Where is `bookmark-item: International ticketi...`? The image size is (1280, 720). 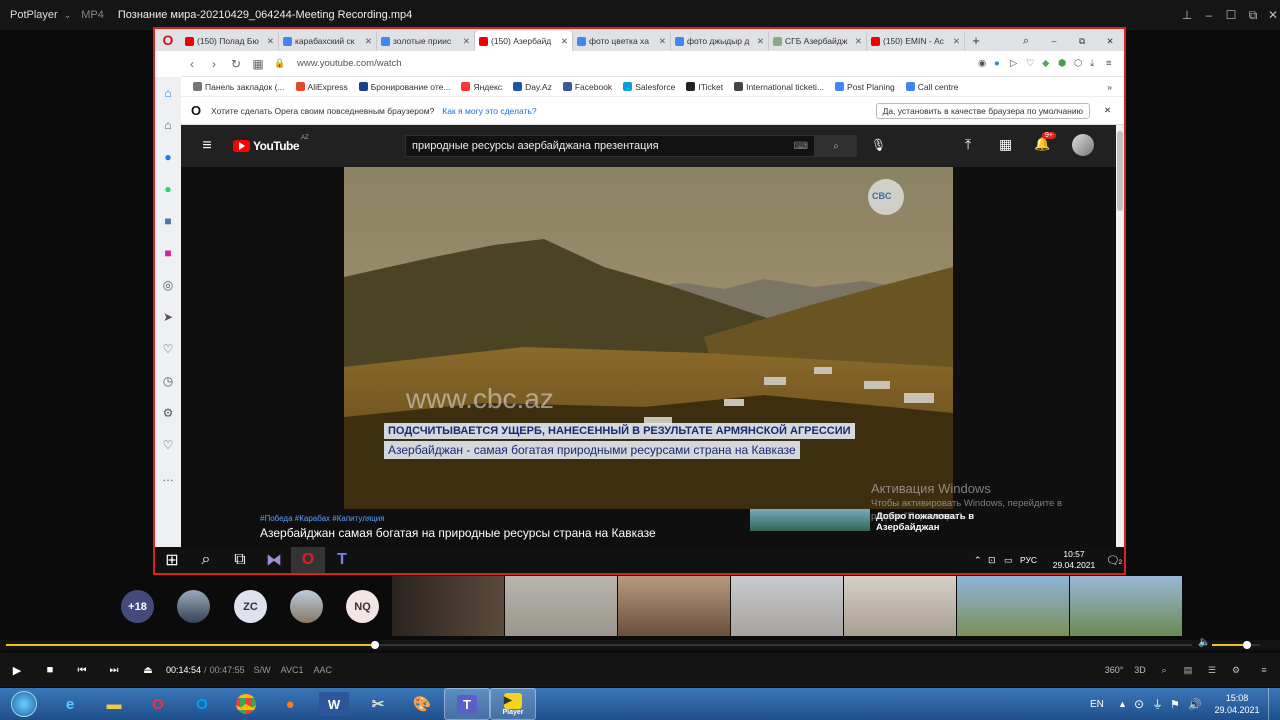 bookmark-item: International ticketi... is located at coordinates (779, 87).